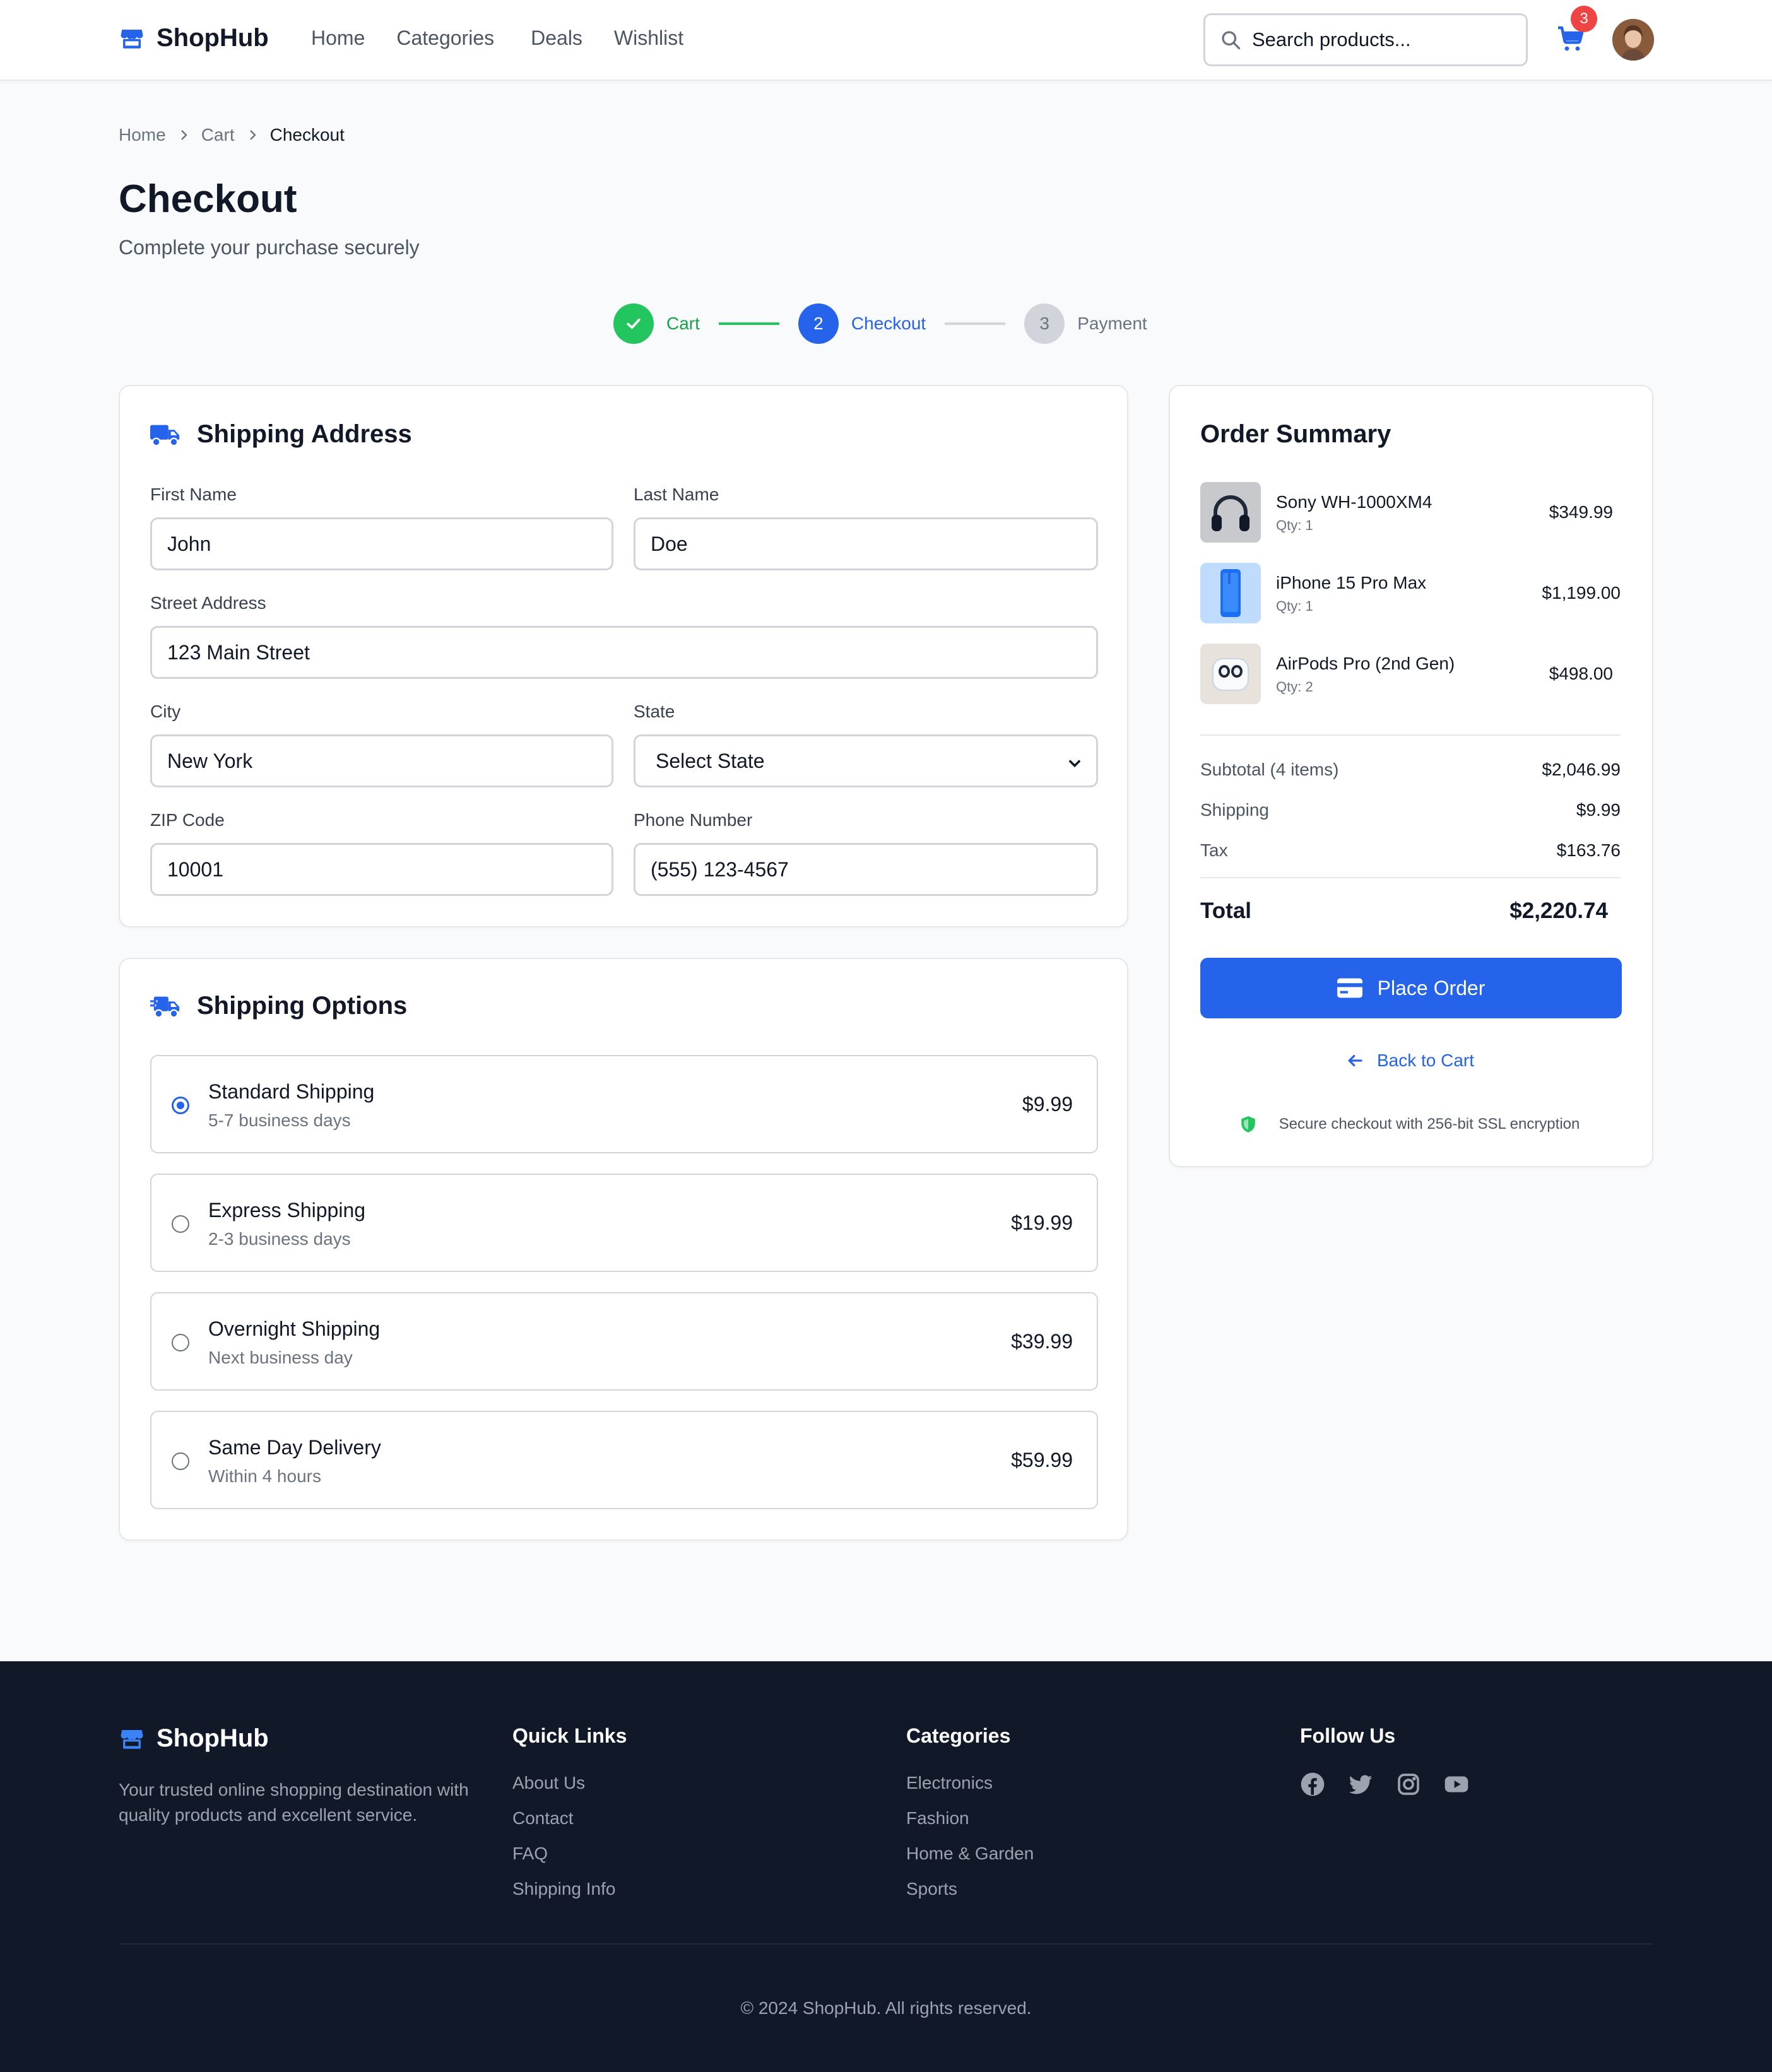  What do you see at coordinates (569, 1862) in the screenshot?
I see `footer-link-faq: FAQ` at bounding box center [569, 1862].